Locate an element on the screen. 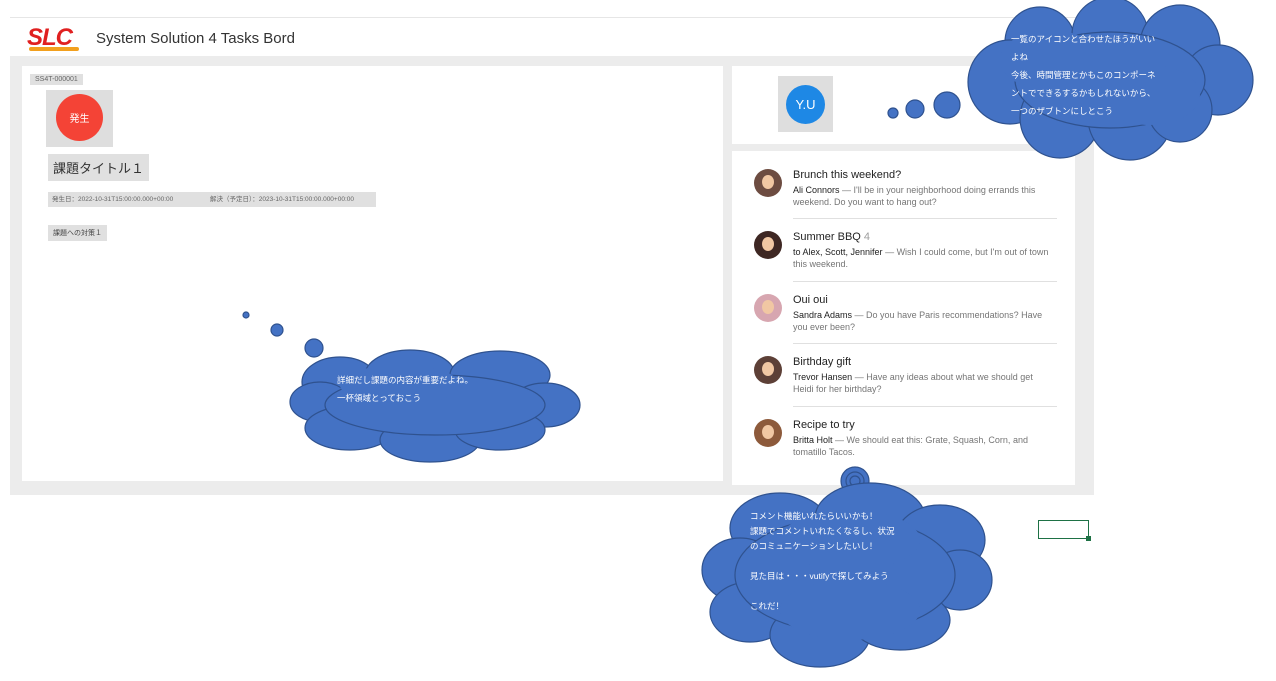 The width and height of the screenshot is (1276, 681). task-title: 課題タイトル１ is located at coordinates (99, 167).